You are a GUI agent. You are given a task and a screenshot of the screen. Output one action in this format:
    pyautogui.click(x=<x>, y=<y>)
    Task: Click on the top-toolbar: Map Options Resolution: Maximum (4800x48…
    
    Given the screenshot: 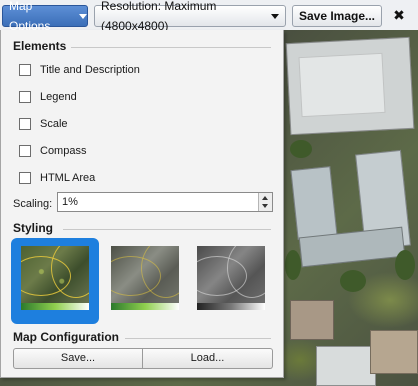 What is the action you would take?
    pyautogui.click(x=209, y=16)
    